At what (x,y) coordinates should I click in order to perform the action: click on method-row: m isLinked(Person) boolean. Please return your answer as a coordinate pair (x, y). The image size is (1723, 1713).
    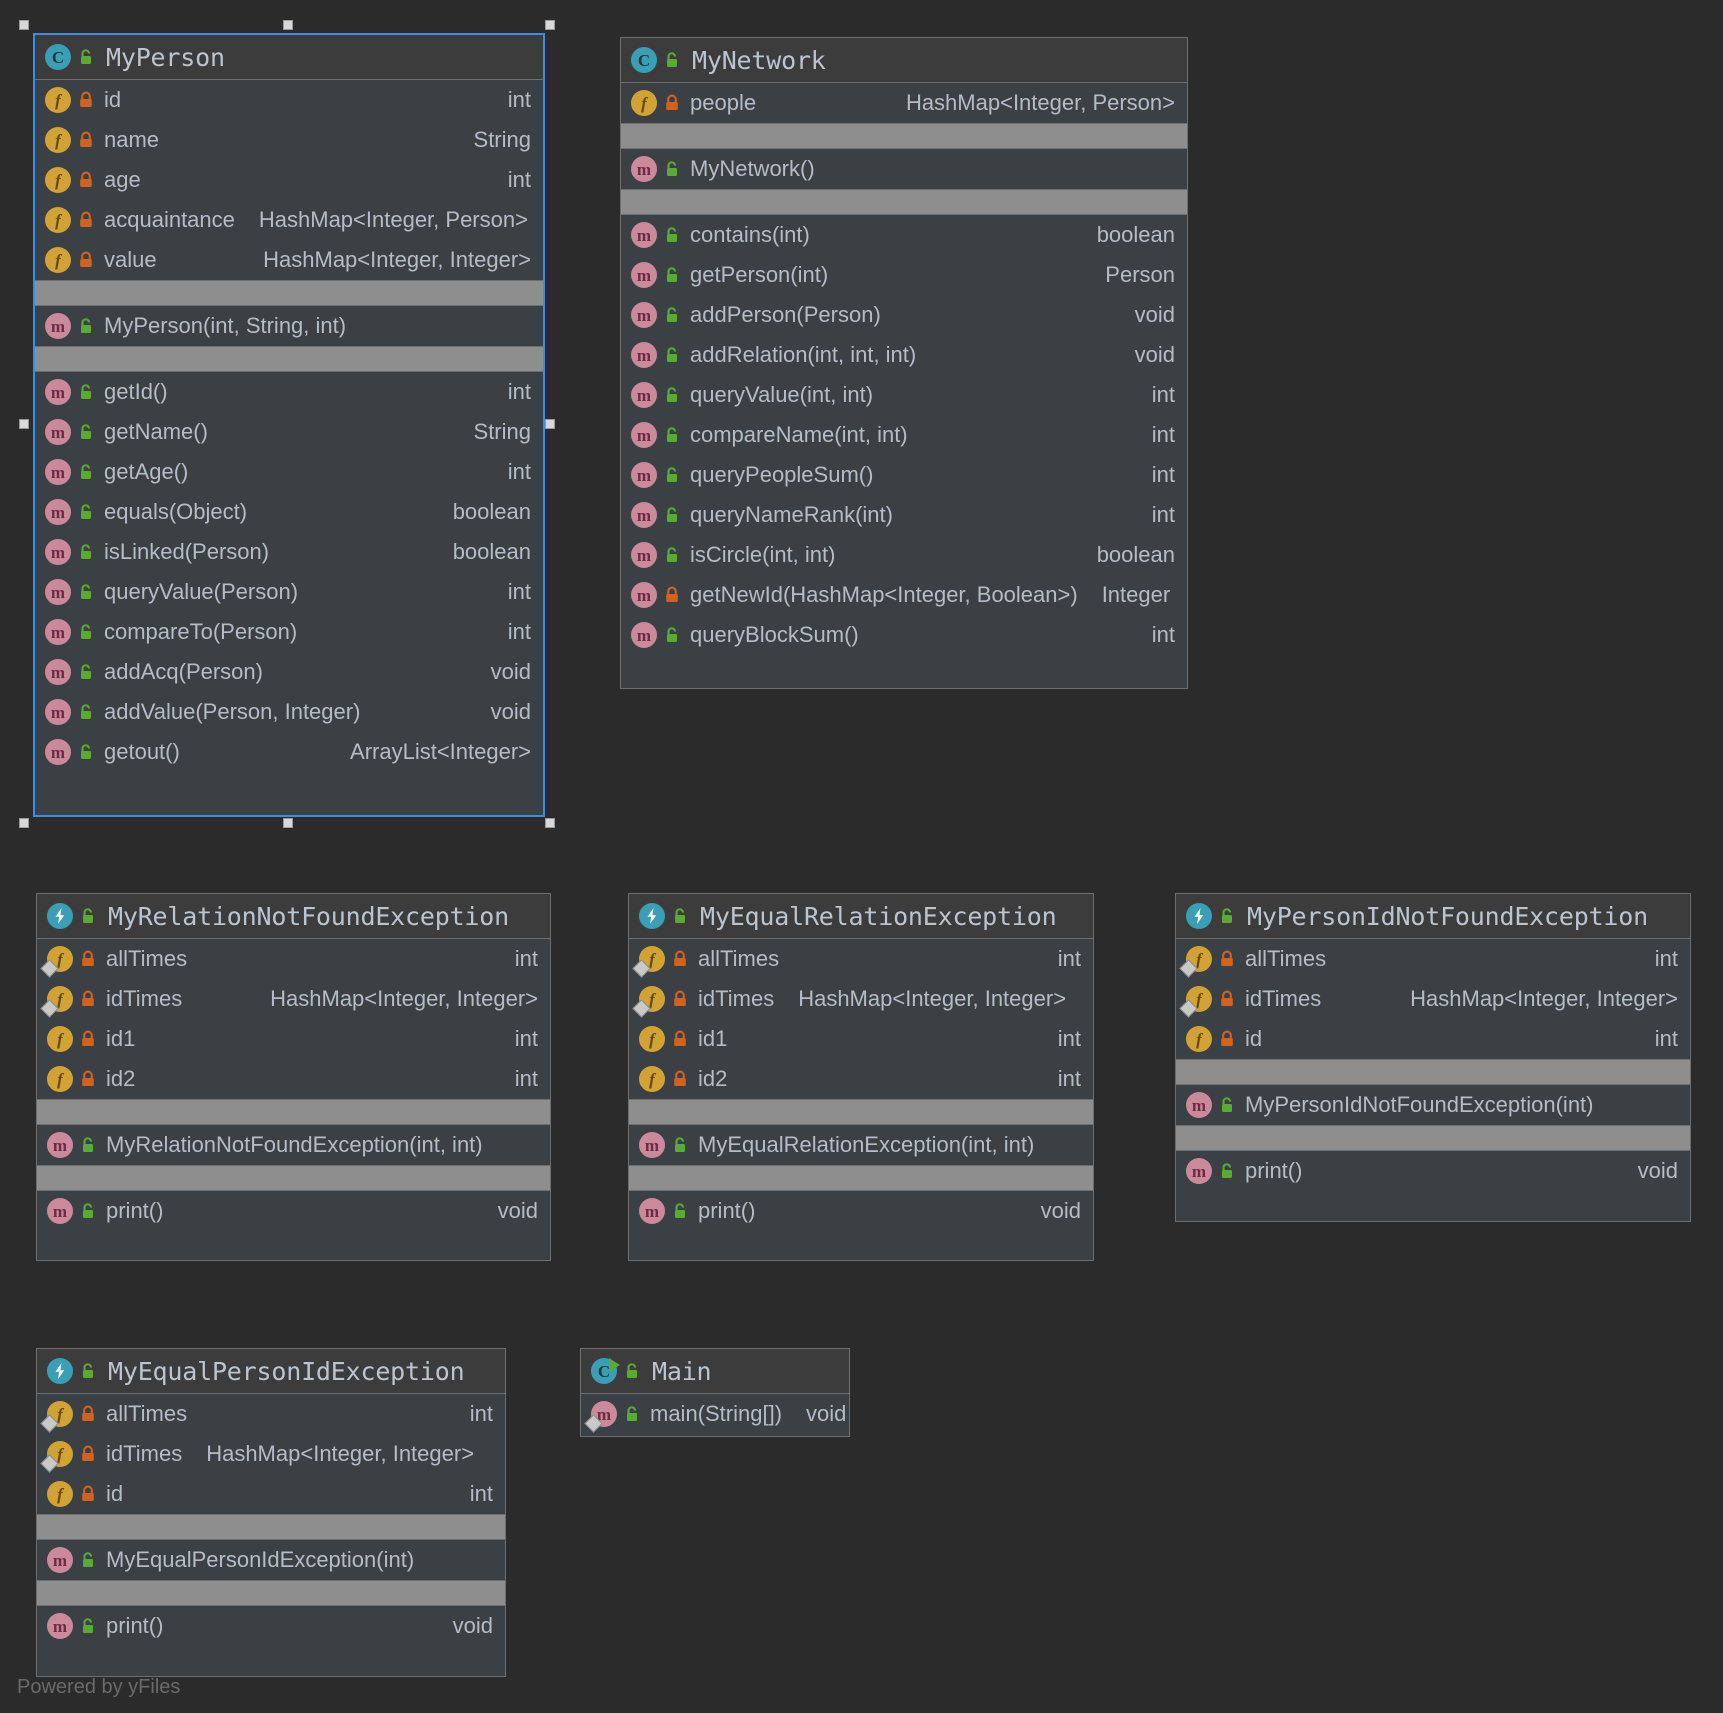
    Looking at the image, I should click on (289, 552).